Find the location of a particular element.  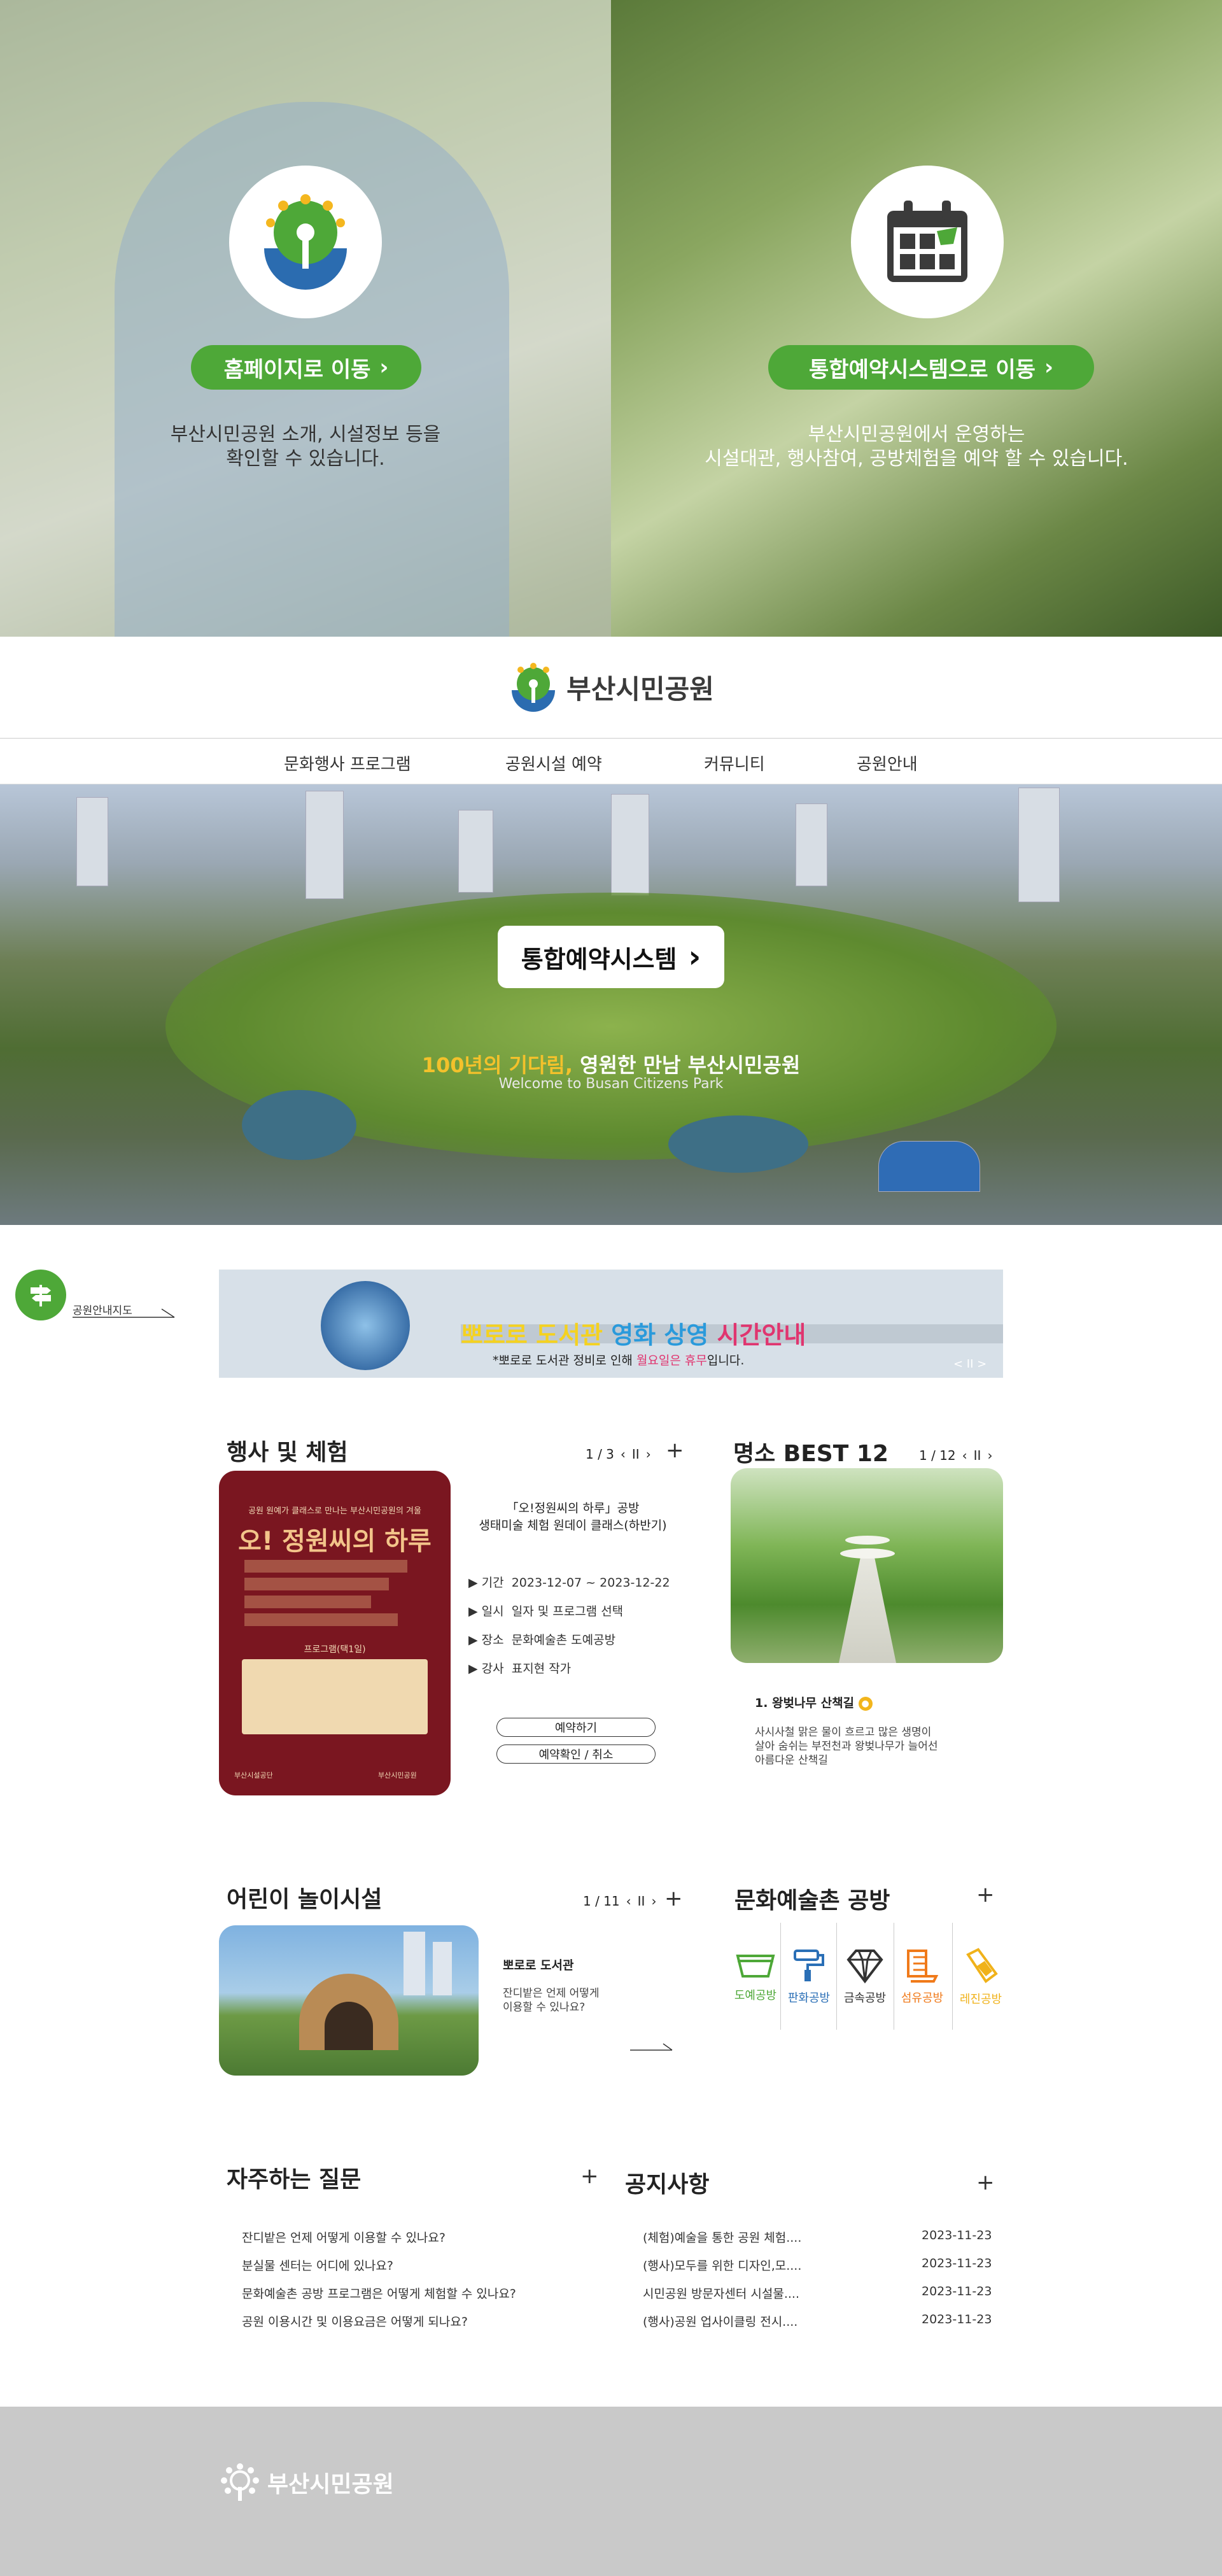

notice-banner-title-c: 시간안내 is located at coordinates (761, 1335).